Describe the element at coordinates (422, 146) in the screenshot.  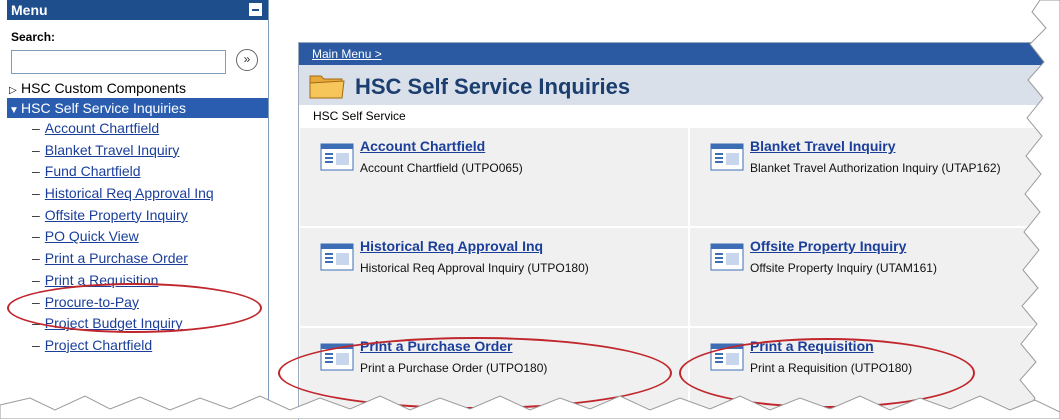
I see `tile-title: Account Chartfield` at that location.